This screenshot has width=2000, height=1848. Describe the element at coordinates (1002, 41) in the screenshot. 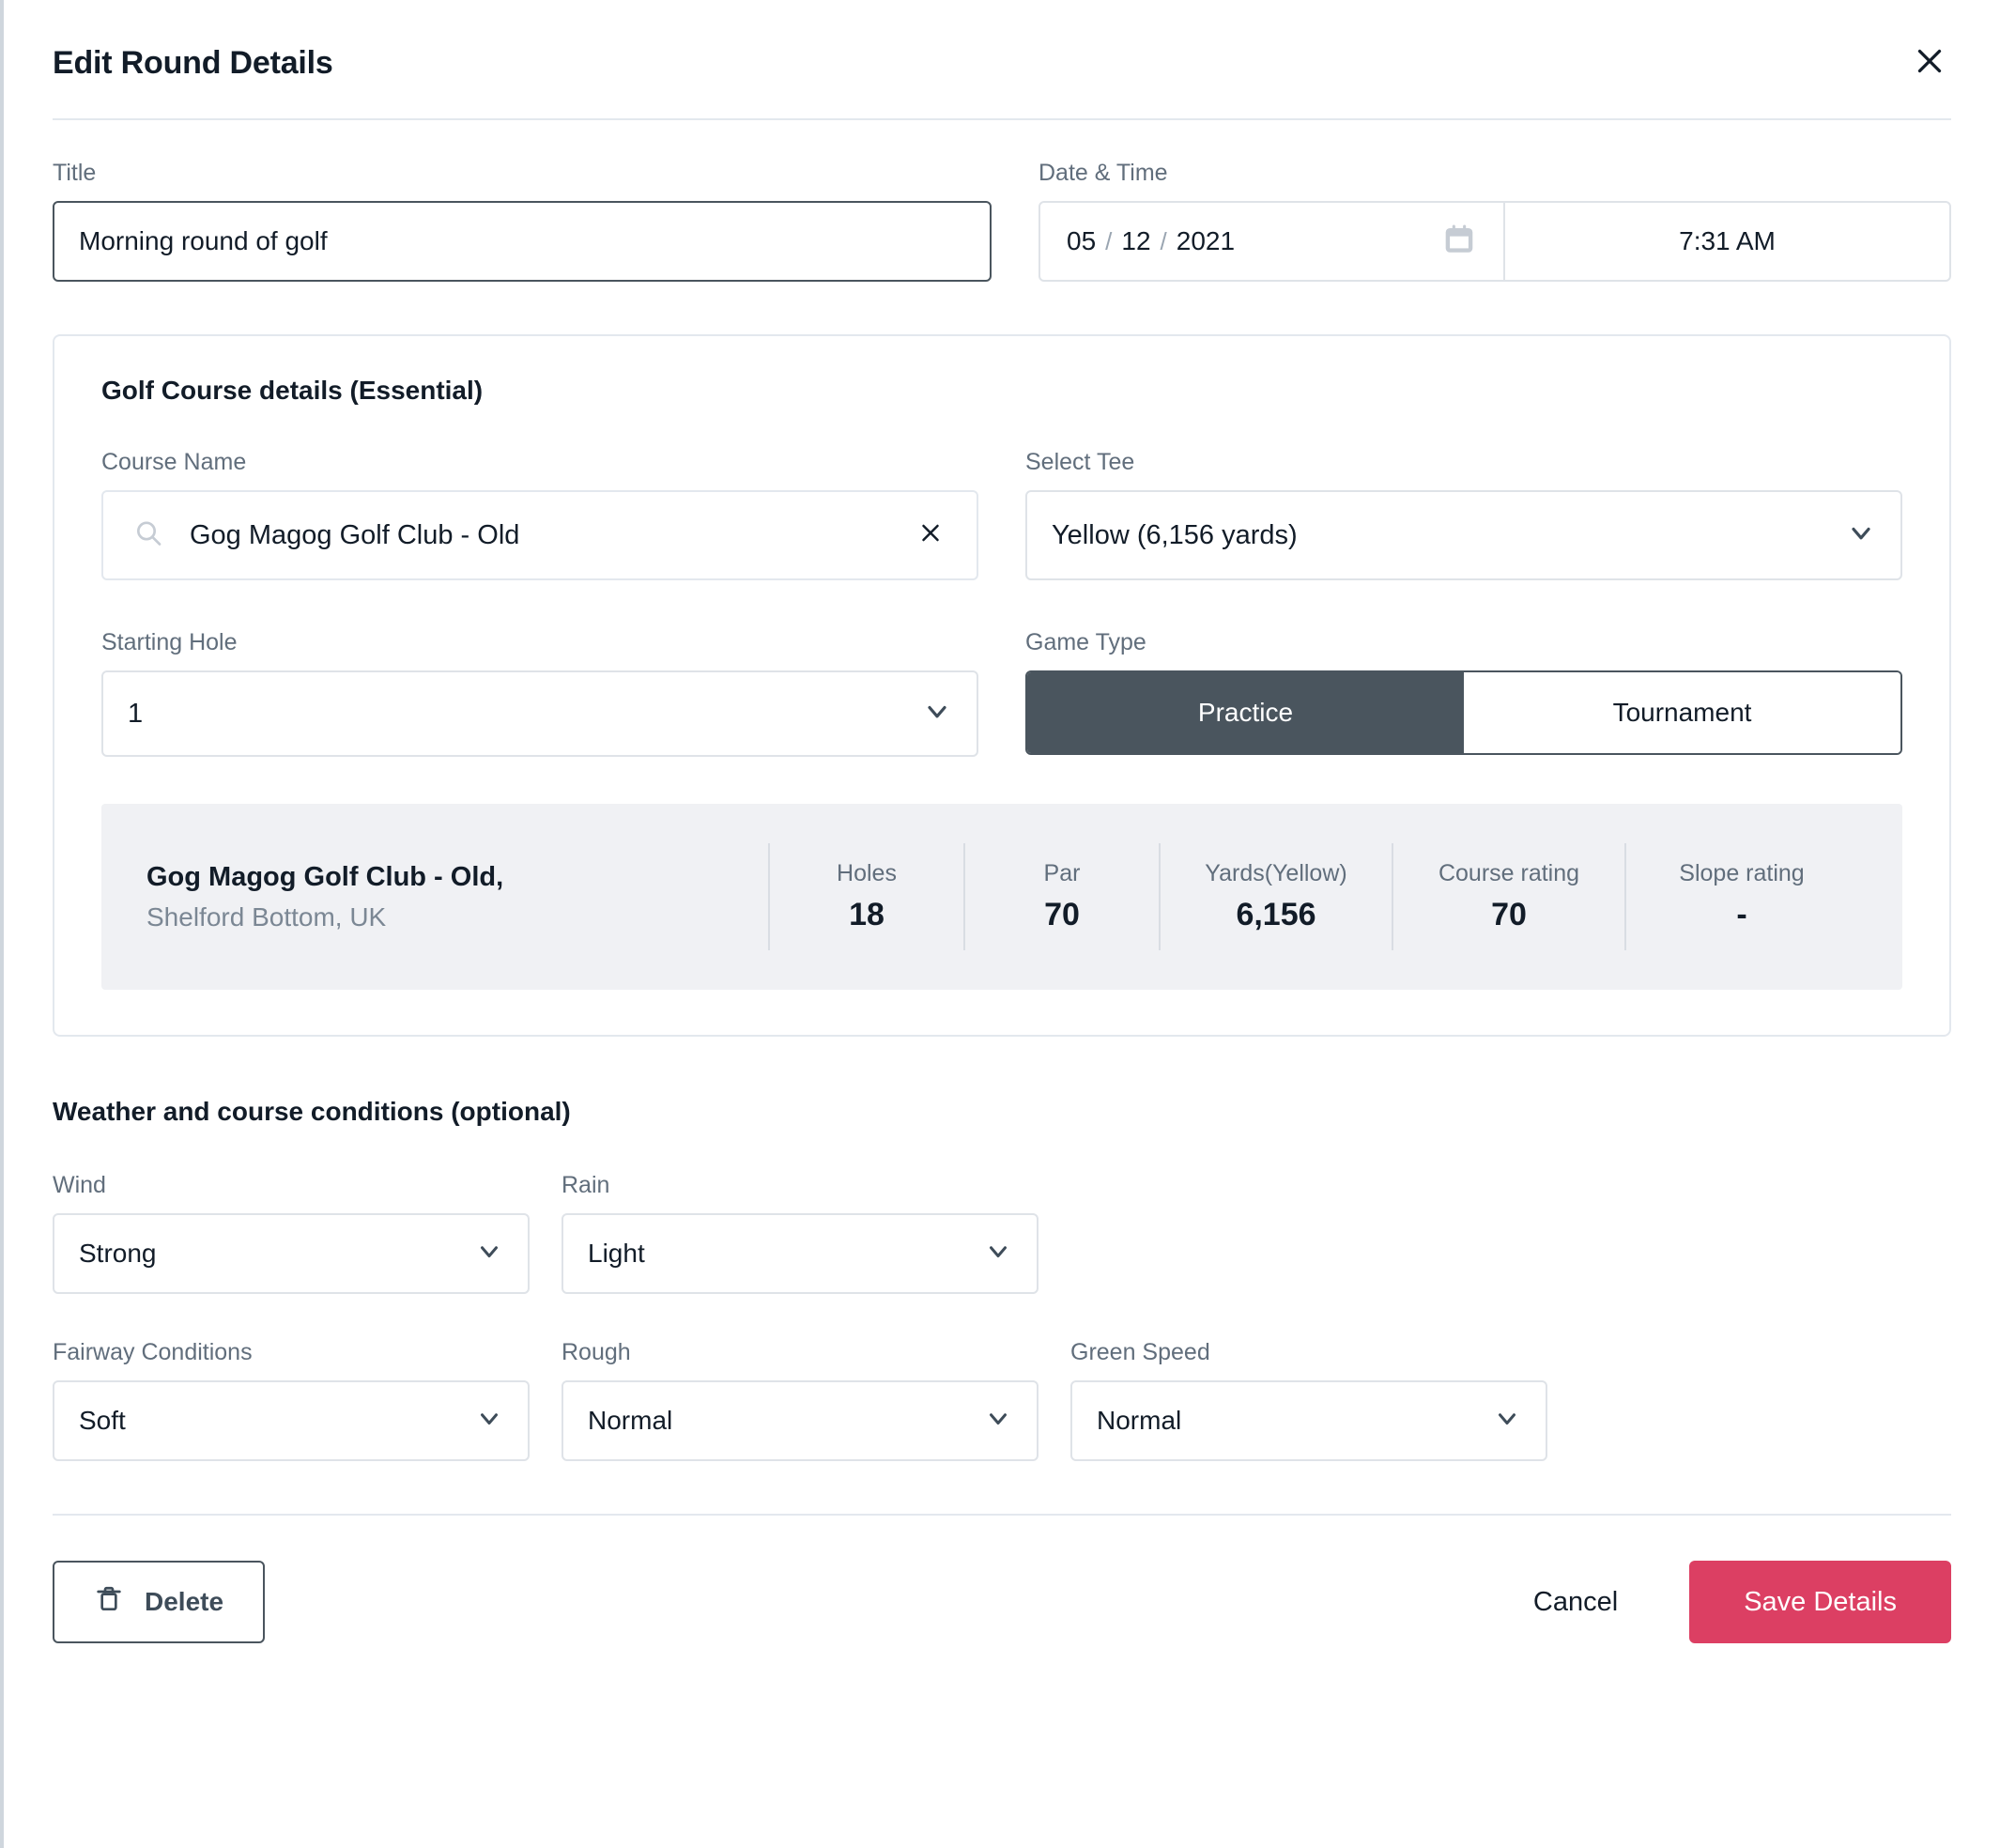

I see `modal-header: Edit Round Details` at that location.